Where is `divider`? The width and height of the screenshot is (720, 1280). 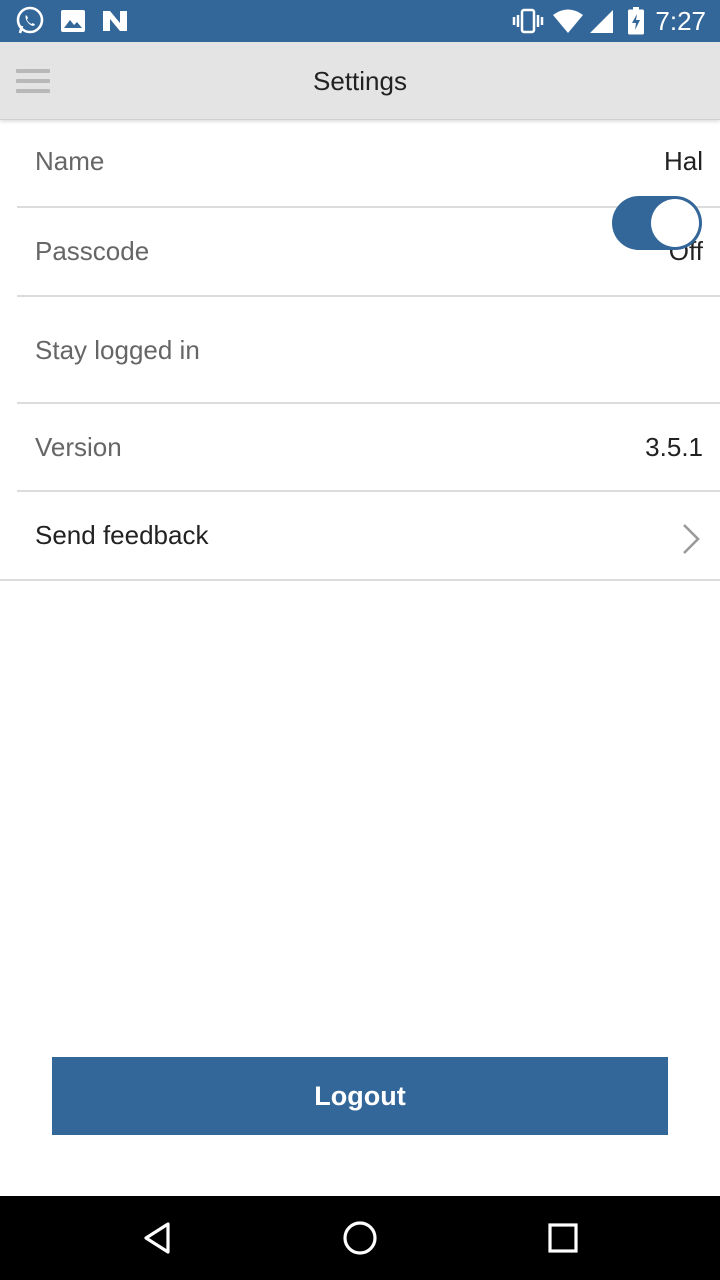 divider is located at coordinates (360, 580).